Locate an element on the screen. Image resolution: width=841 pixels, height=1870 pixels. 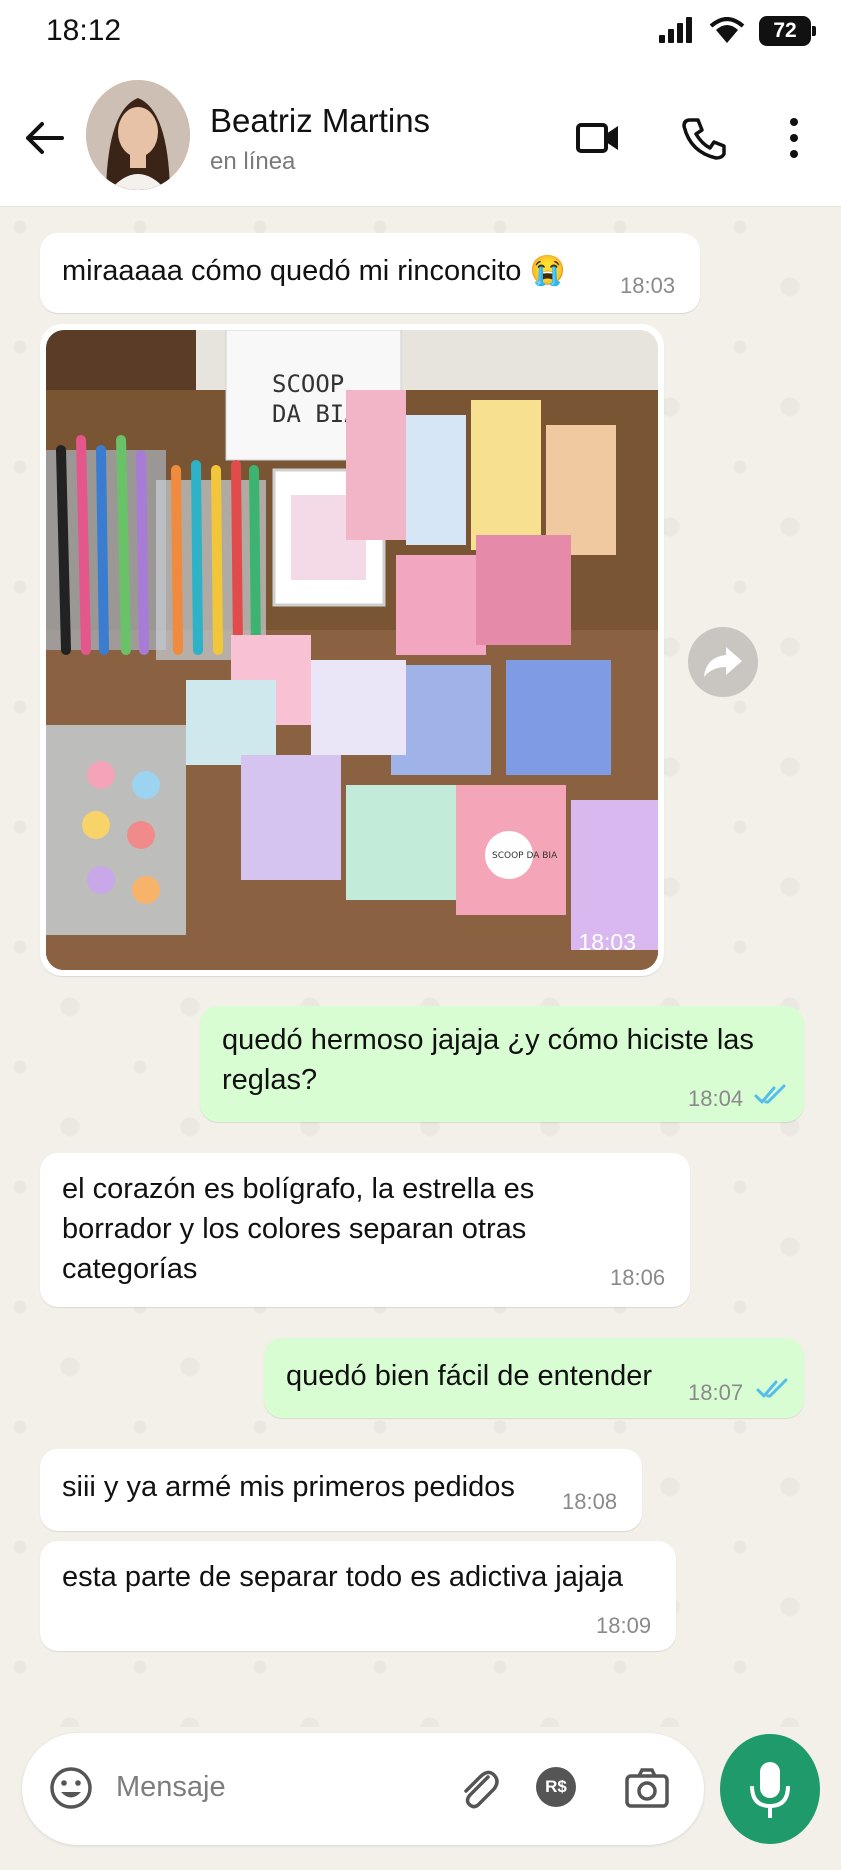
attach-icon is located at coordinates (479, 1788).